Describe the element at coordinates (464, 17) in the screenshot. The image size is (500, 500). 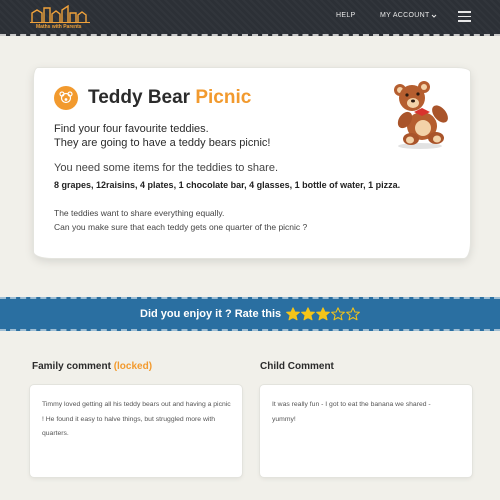
I see `hamburger-menu-icon` at that location.